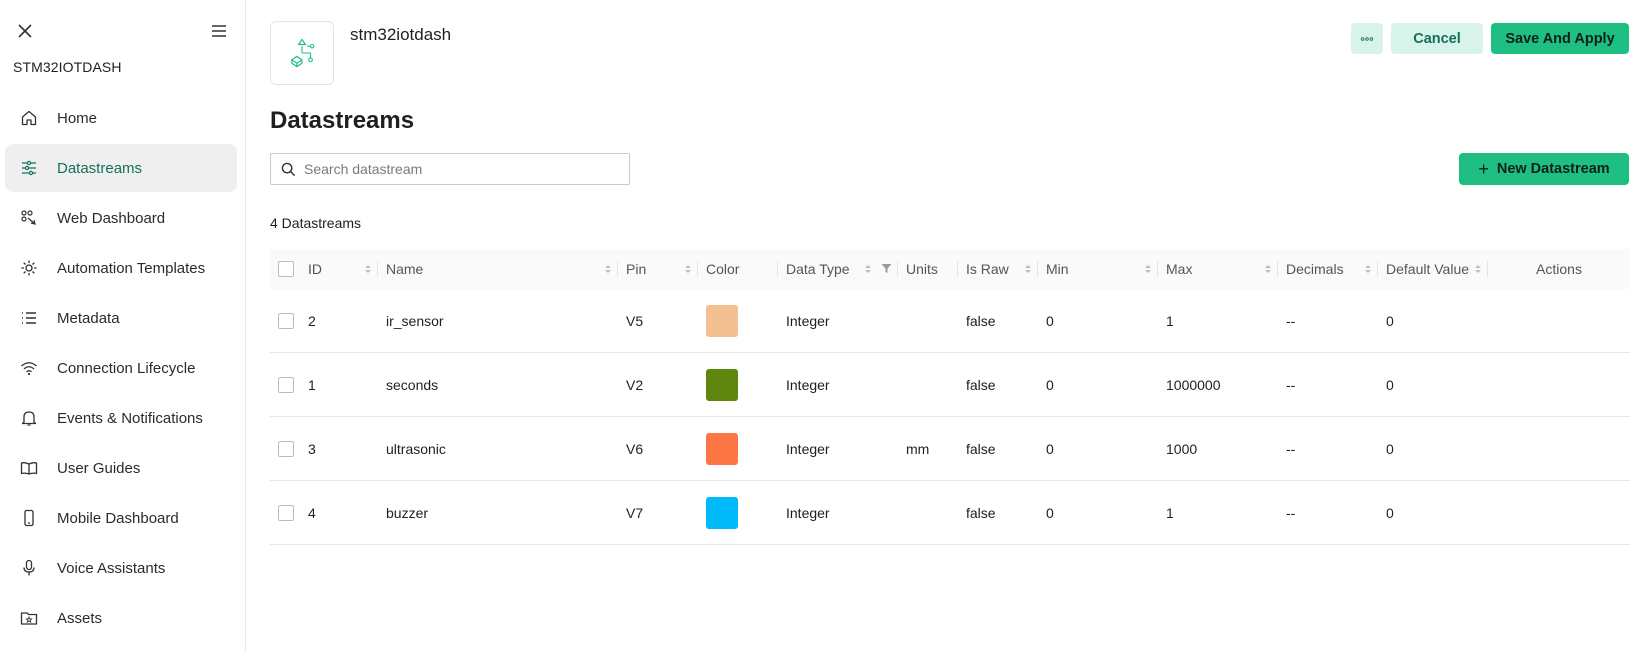 The height and width of the screenshot is (651, 1645). What do you see at coordinates (29, 518) in the screenshot?
I see `mobile-icon` at bounding box center [29, 518].